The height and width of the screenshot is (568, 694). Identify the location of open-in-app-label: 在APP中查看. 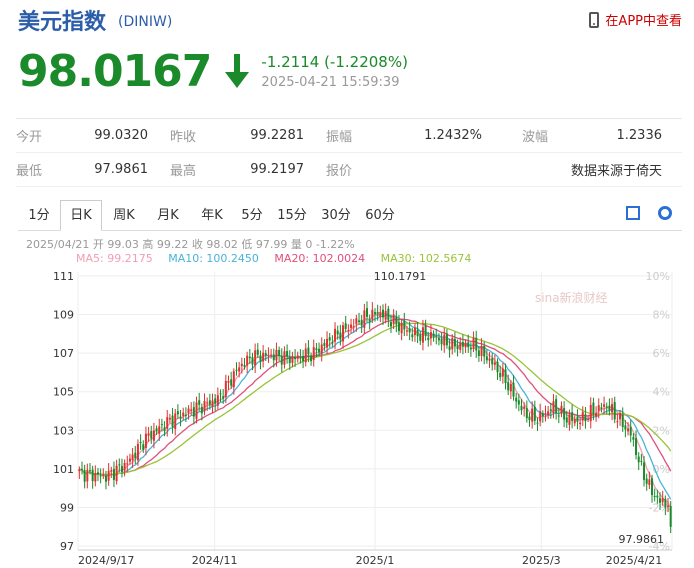
(643, 21).